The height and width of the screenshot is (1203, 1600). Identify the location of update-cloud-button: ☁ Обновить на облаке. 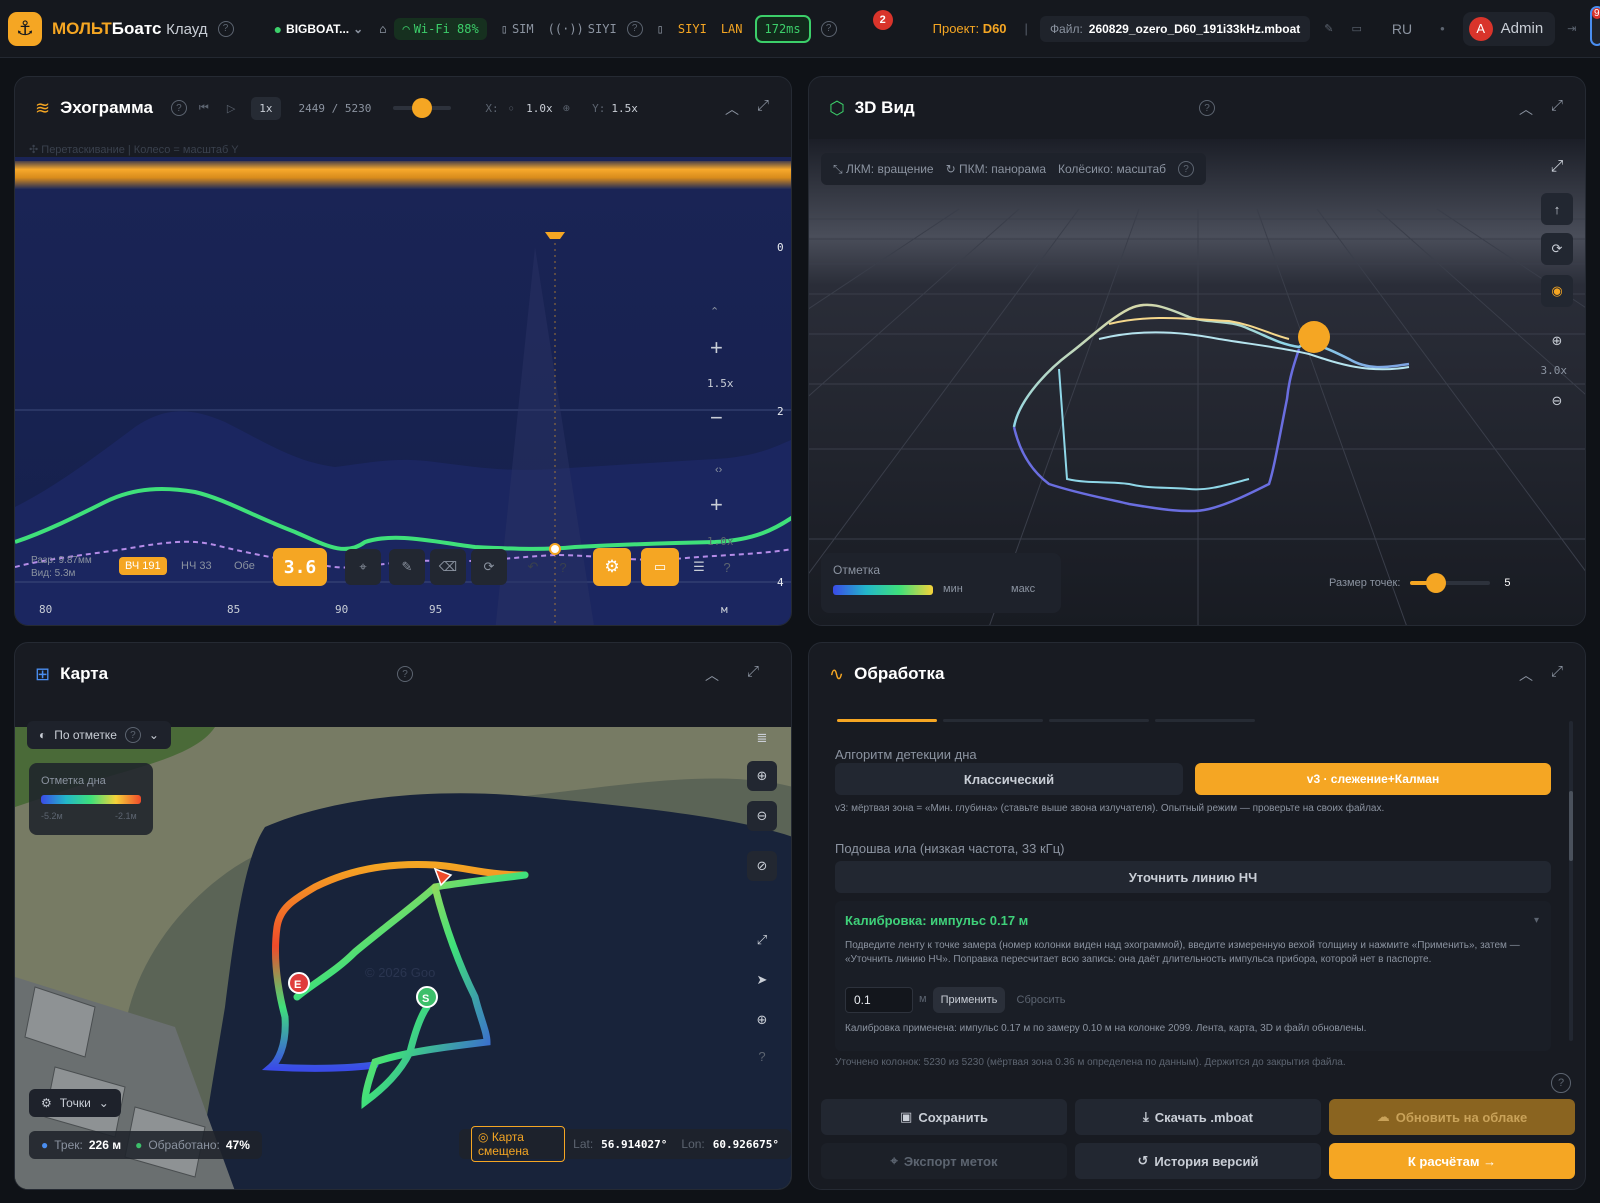
(1452, 1117).